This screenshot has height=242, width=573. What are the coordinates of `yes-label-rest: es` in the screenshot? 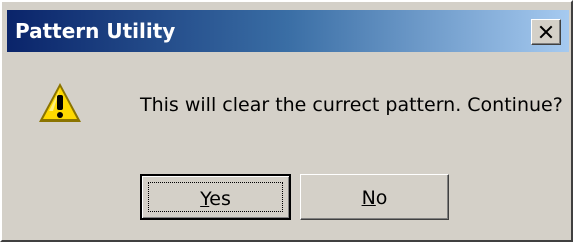 It's located at (220, 199).